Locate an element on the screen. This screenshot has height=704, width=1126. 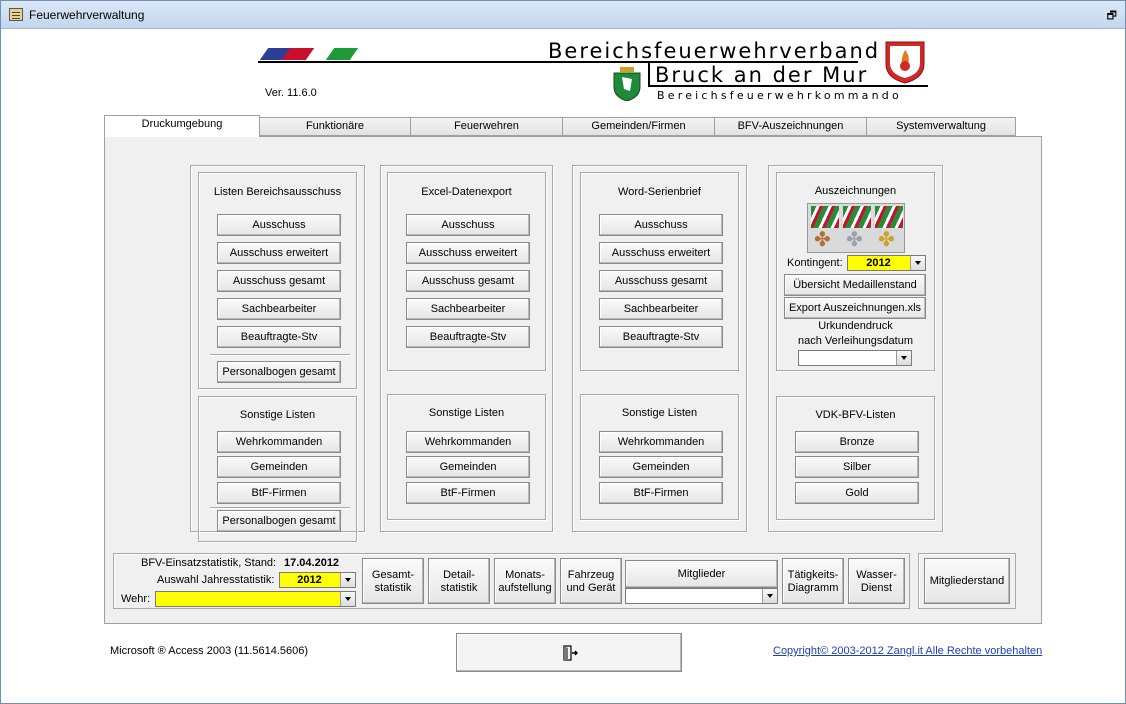
excel-gemeinden-button: Gemeinden is located at coordinates (468, 467).